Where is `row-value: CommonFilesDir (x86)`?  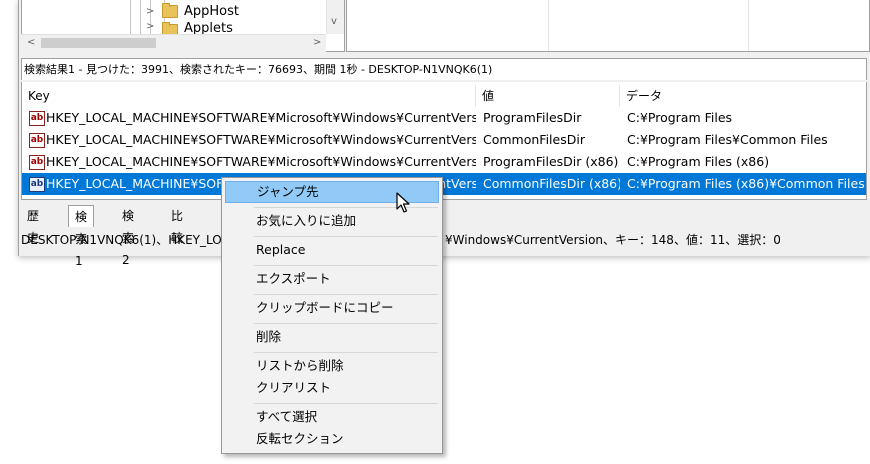
row-value: CommonFilesDir (x86) is located at coordinates (551, 183).